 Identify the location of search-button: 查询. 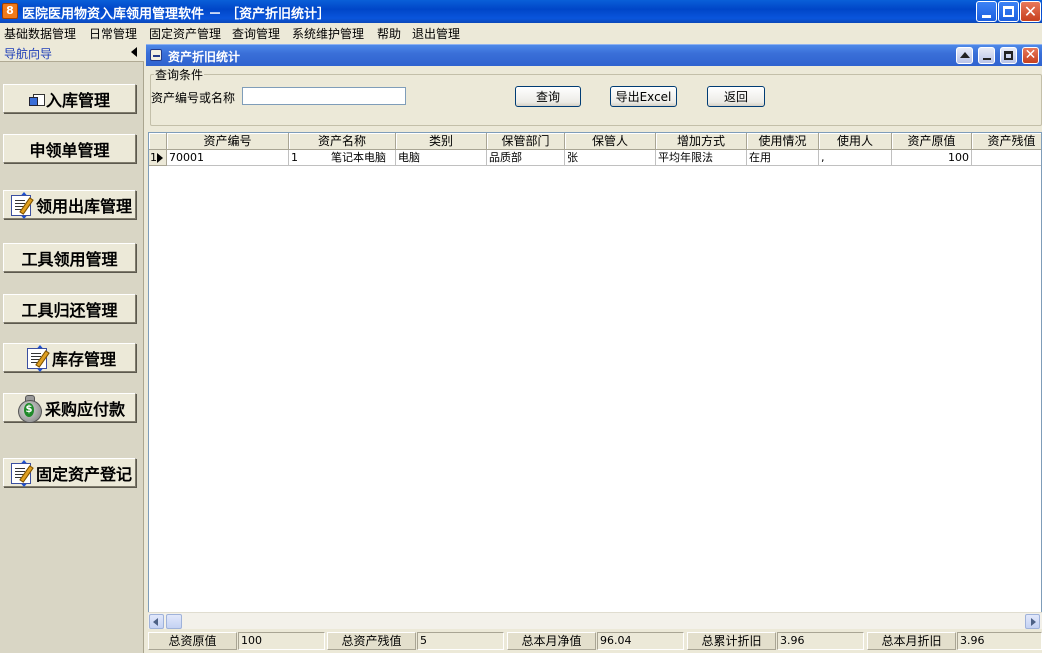
(548, 96).